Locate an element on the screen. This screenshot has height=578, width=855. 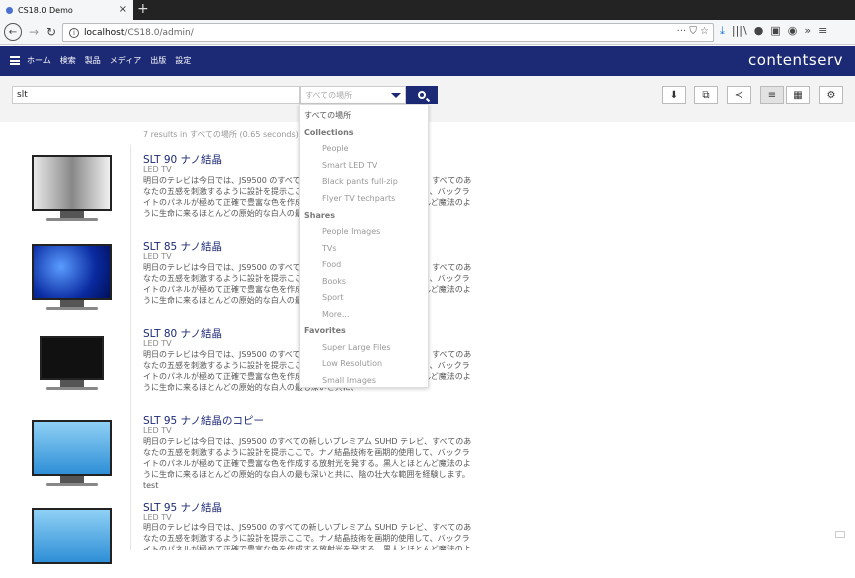
menu-item-search: 検索 is located at coordinates (68, 60).